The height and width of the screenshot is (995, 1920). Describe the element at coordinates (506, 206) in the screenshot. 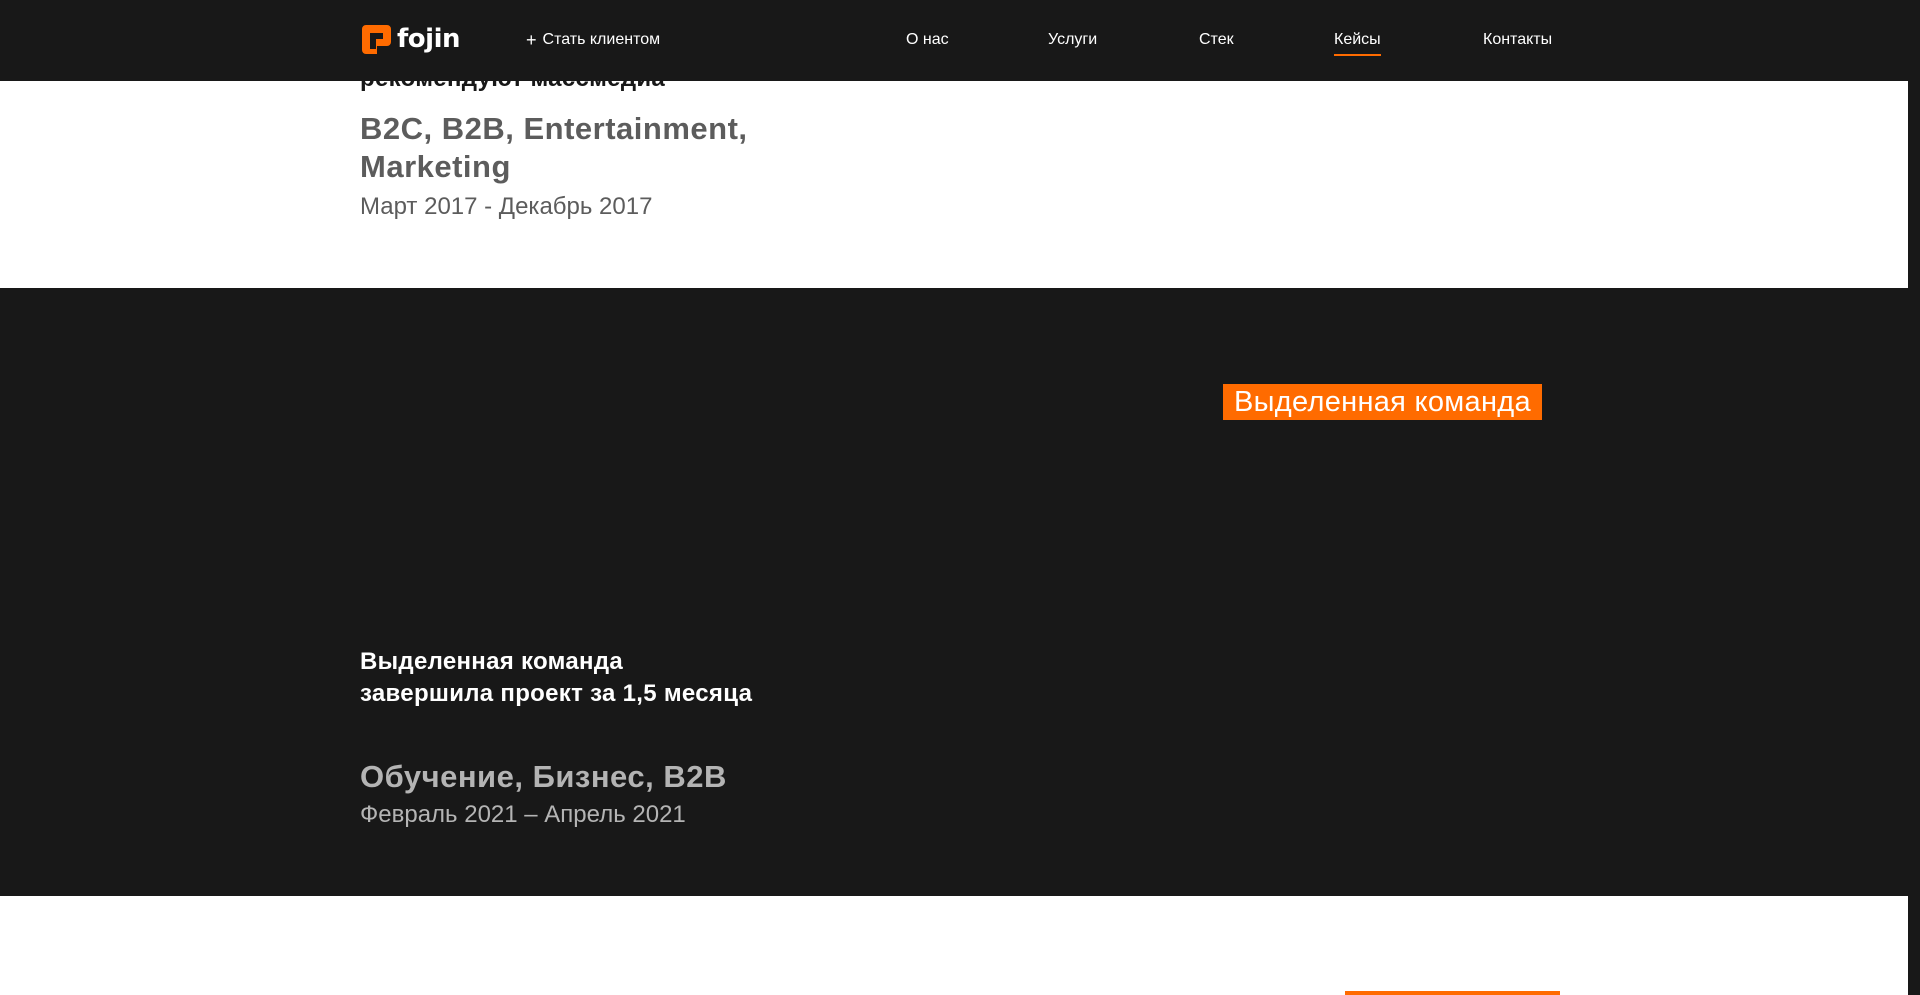

I see `case-period: Март 2017 - Декабрь 2017` at that location.